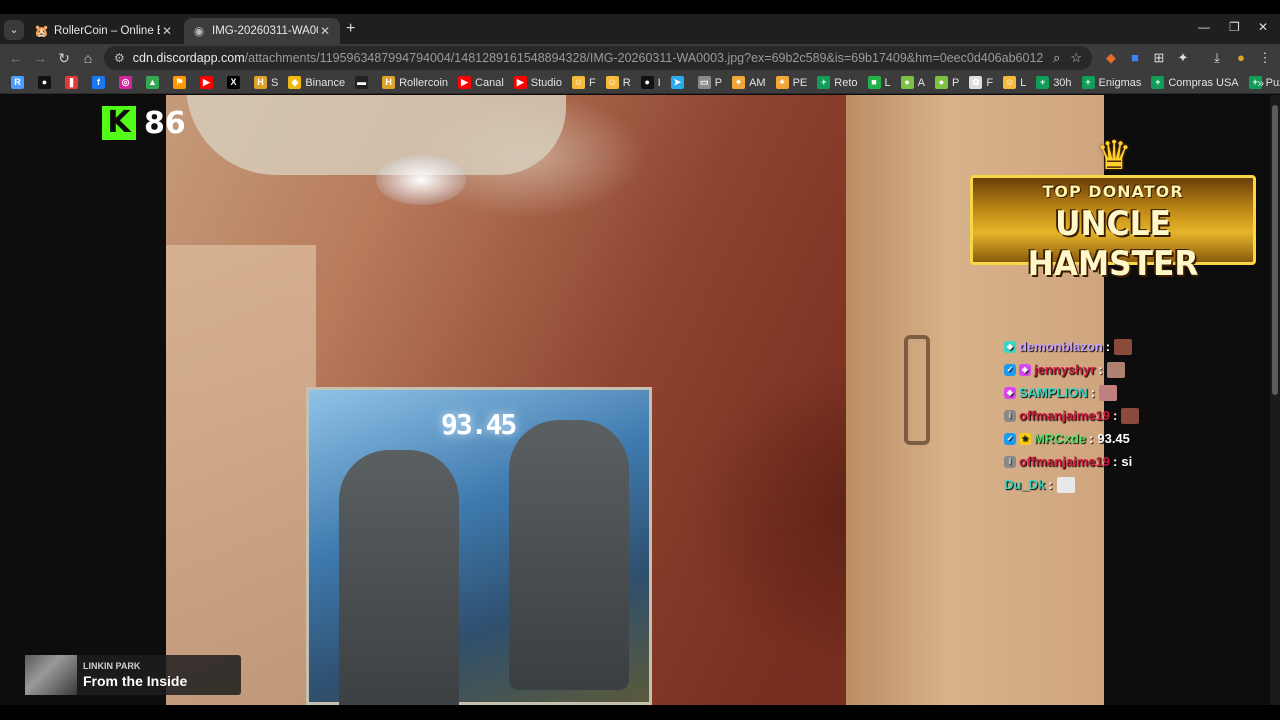  I want to click on extension-shield-icon: ■, so click(1135, 58).